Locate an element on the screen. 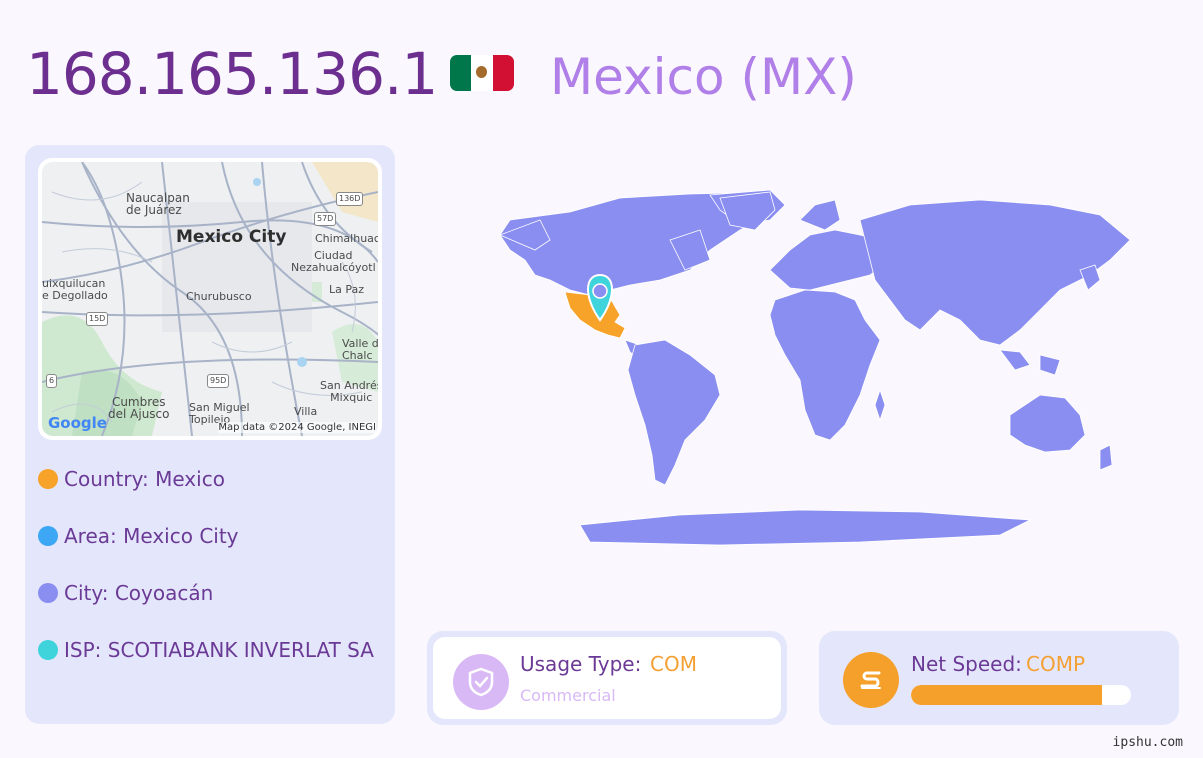 The height and width of the screenshot is (758, 1203). info-isp: ISP: SCOTIABANK INVERLAT SA is located at coordinates (206, 650).